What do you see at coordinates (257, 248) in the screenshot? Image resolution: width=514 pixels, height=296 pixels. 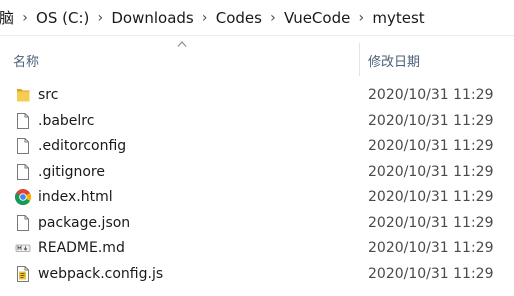 I see `list-item: README.md 2020/10/31 11:29` at bounding box center [257, 248].